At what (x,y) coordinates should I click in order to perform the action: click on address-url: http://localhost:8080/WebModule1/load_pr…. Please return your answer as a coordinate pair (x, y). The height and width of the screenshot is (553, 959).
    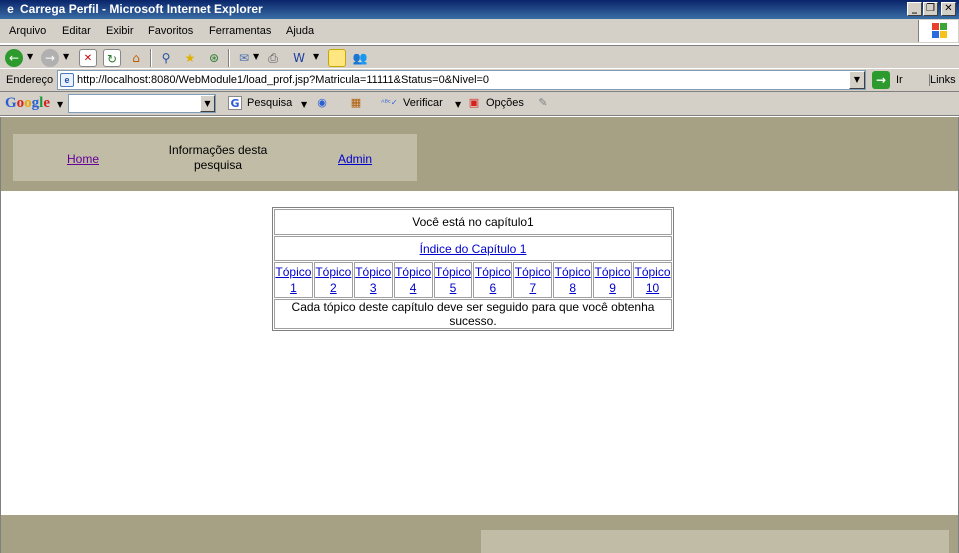
    Looking at the image, I should click on (283, 80).